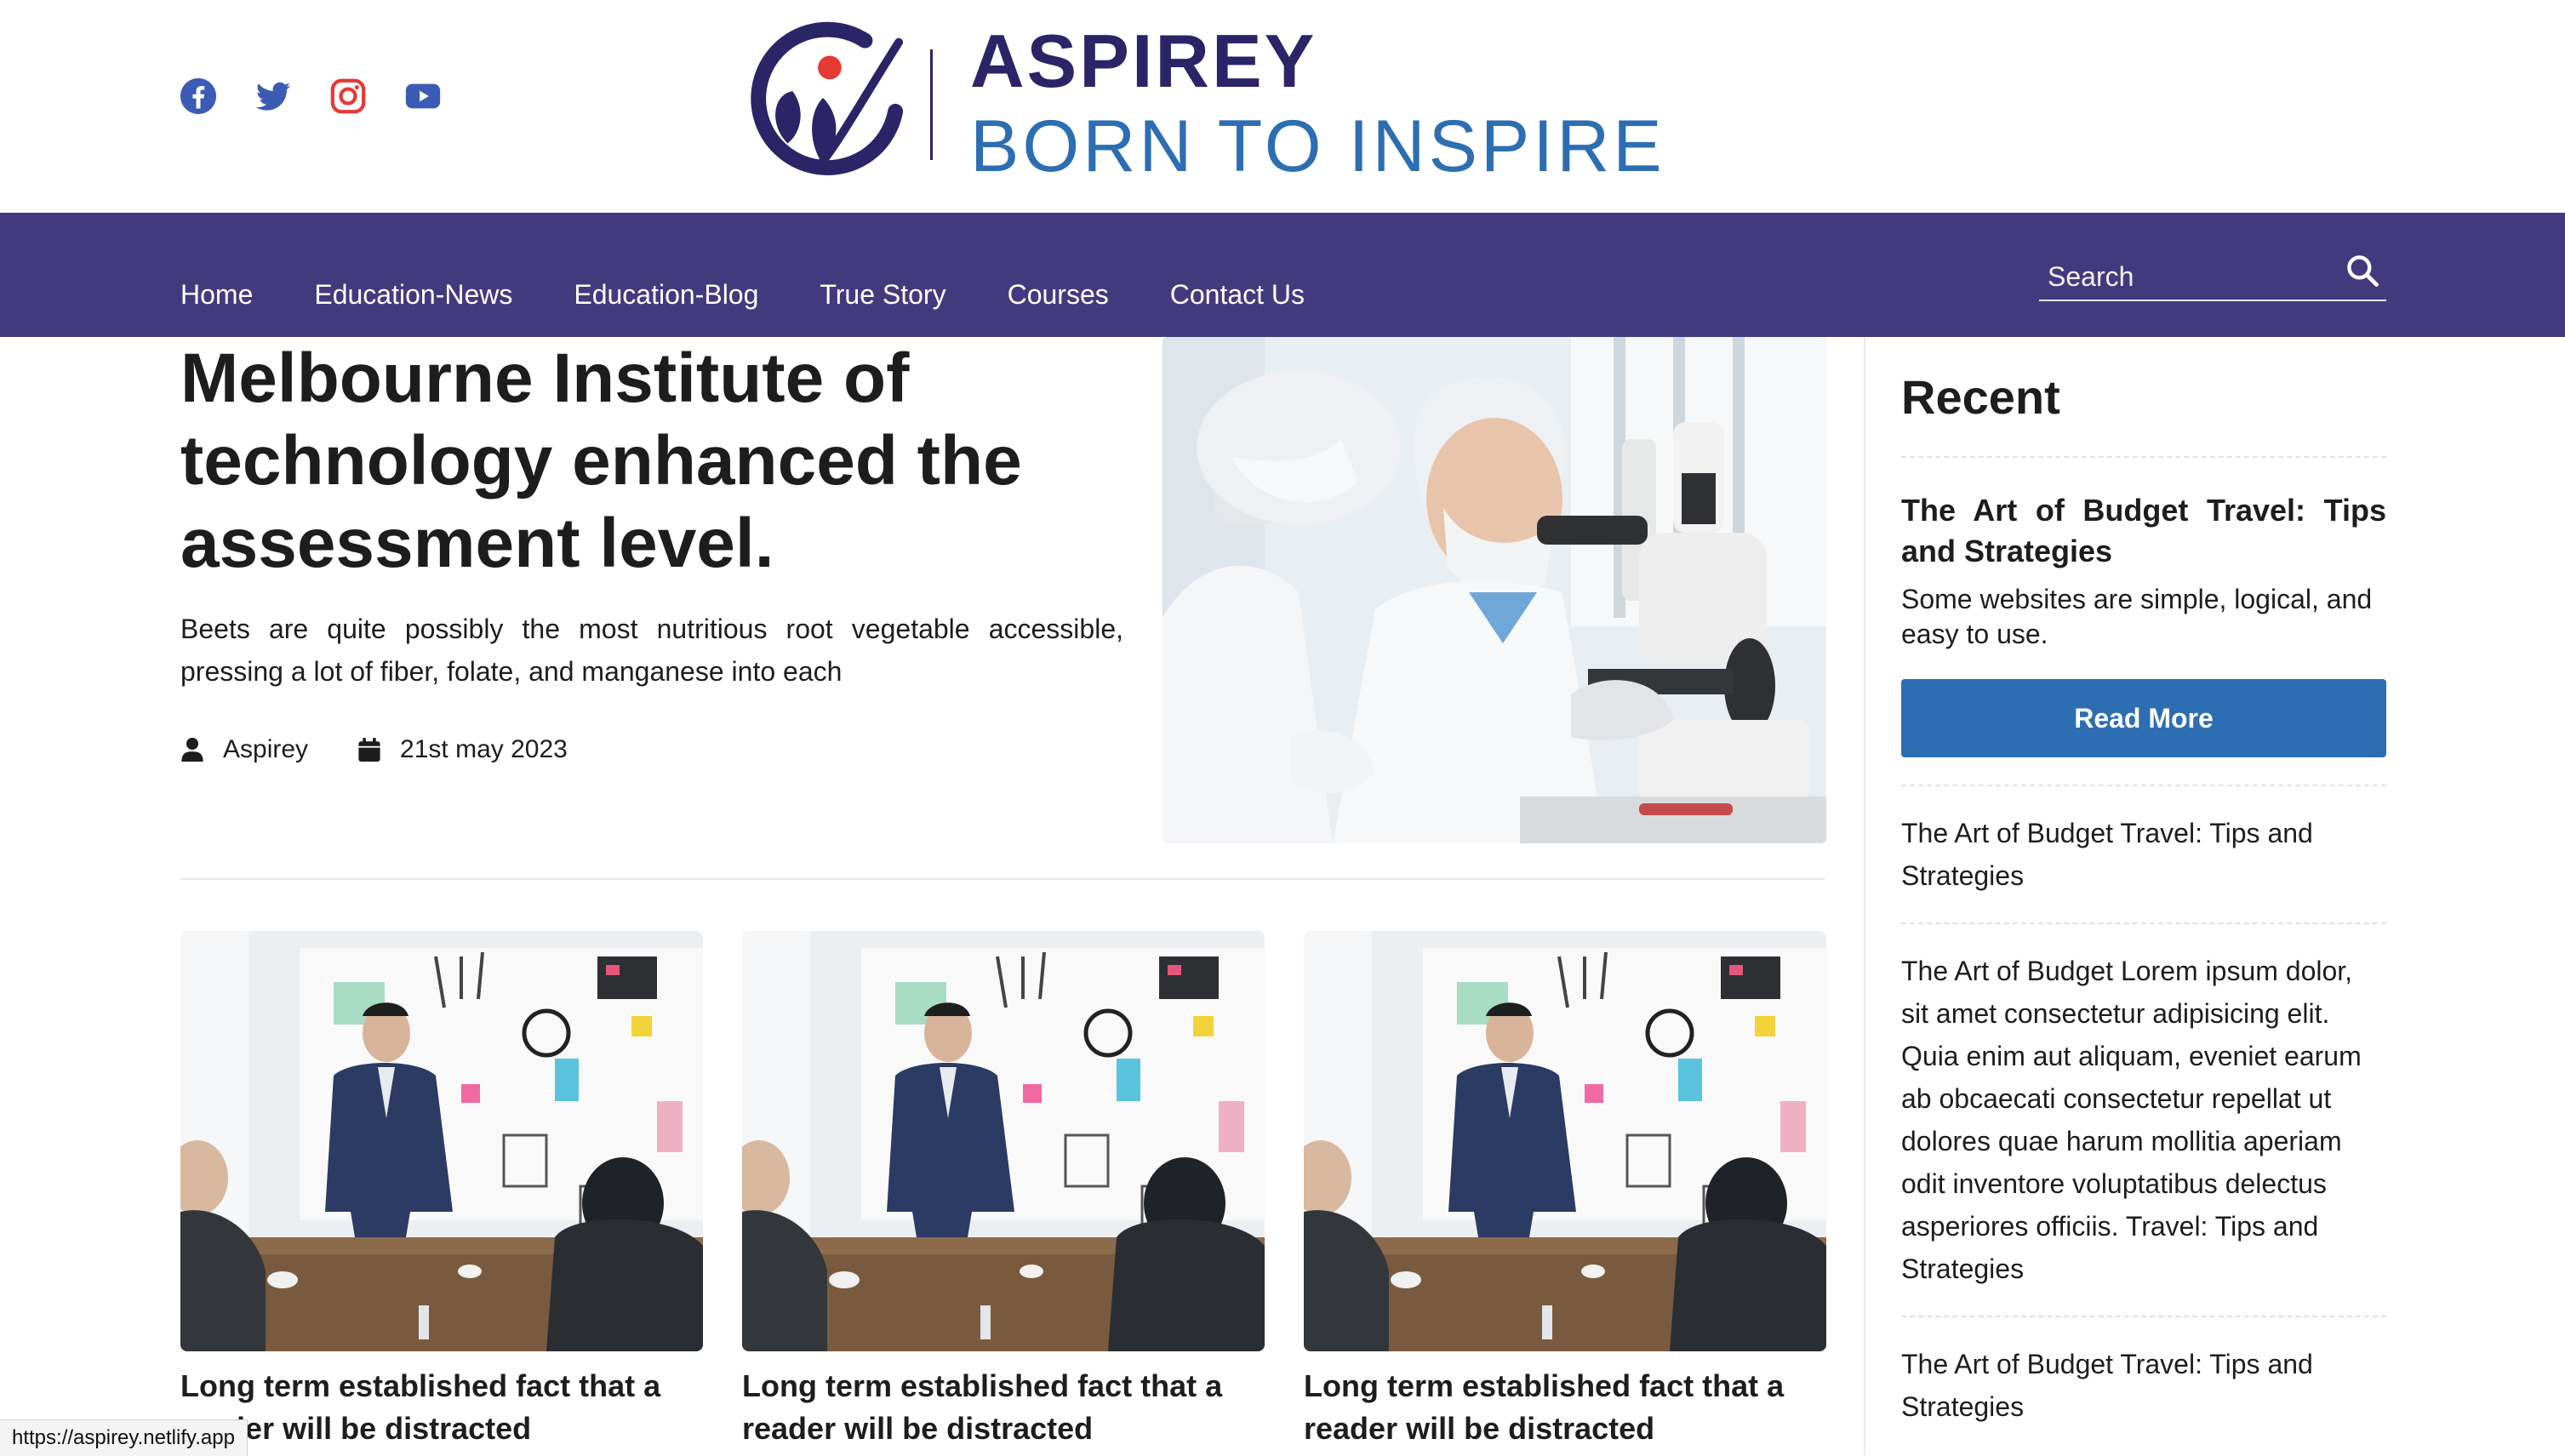  What do you see at coordinates (2143, 457) in the screenshot?
I see `sidebar-separator` at bounding box center [2143, 457].